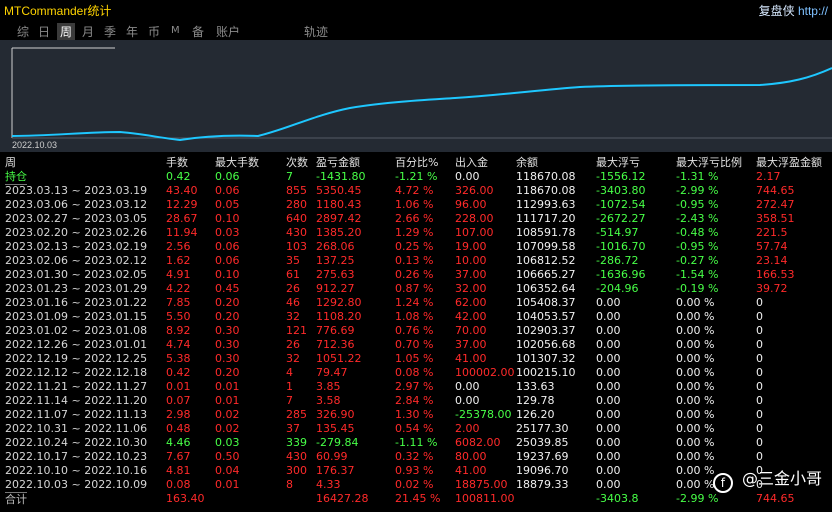 This screenshot has height=512, width=832. What do you see at coordinates (709, 162) in the screenshot?
I see `header-cell: 最大浮亏比例` at bounding box center [709, 162].